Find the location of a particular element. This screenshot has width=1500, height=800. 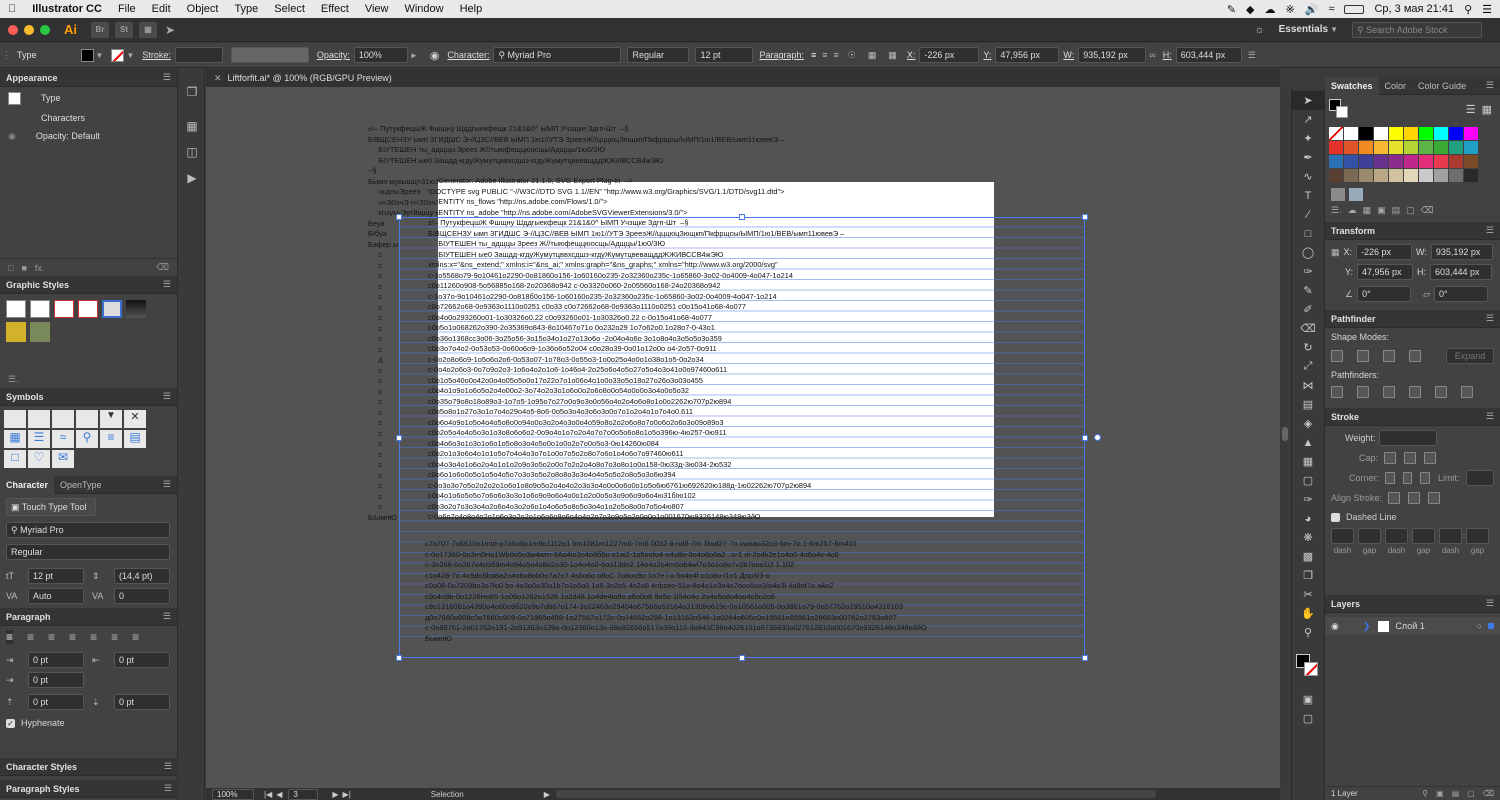

align-panel-icon: ▦ is located at coordinates (192, 126).